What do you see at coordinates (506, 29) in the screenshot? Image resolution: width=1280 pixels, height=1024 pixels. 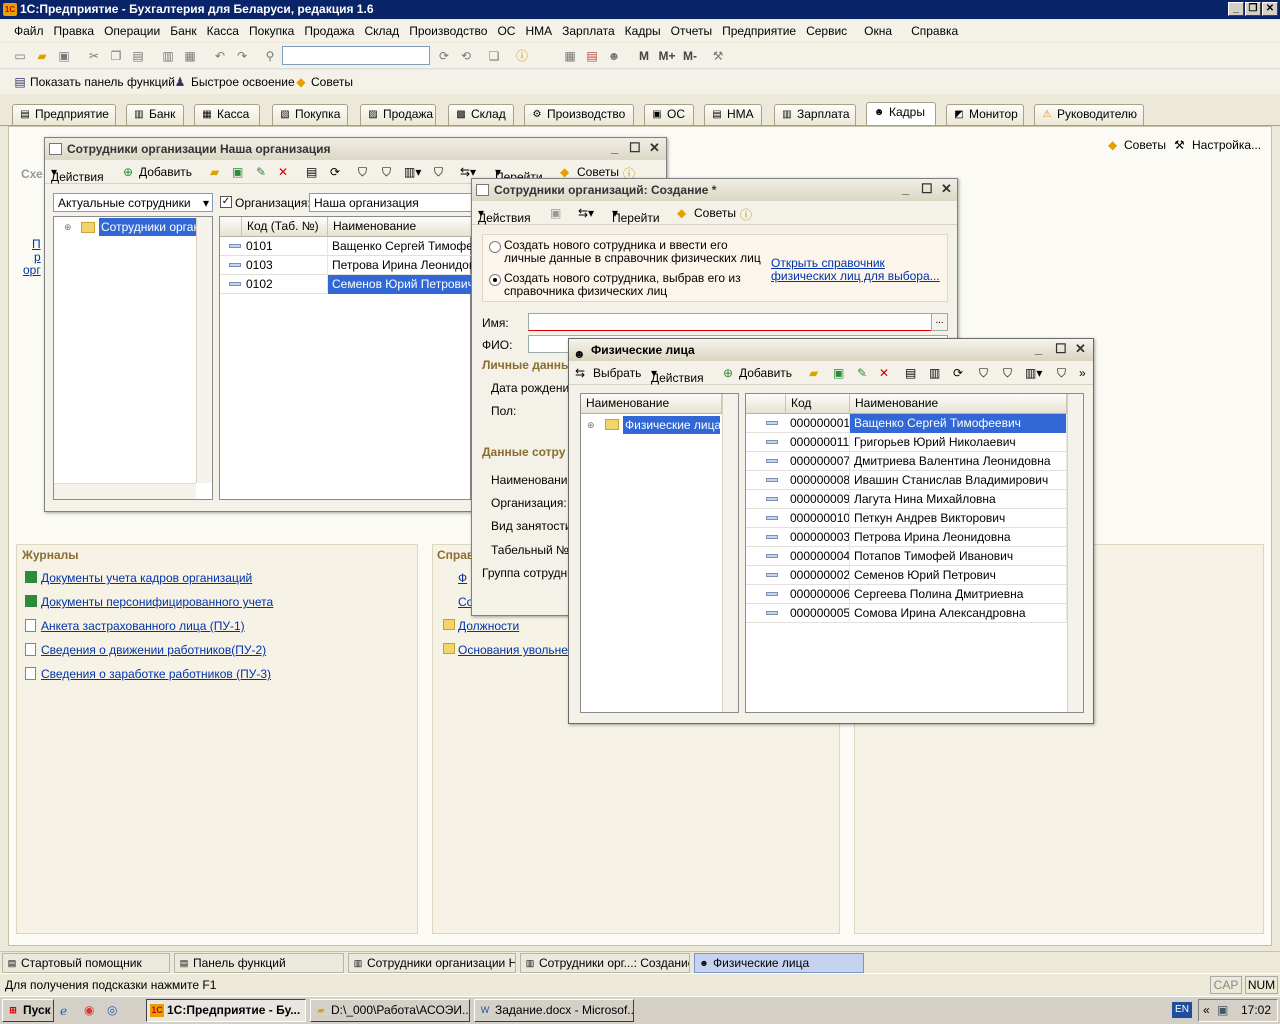 I see `menu-item: ОС` at bounding box center [506, 29].